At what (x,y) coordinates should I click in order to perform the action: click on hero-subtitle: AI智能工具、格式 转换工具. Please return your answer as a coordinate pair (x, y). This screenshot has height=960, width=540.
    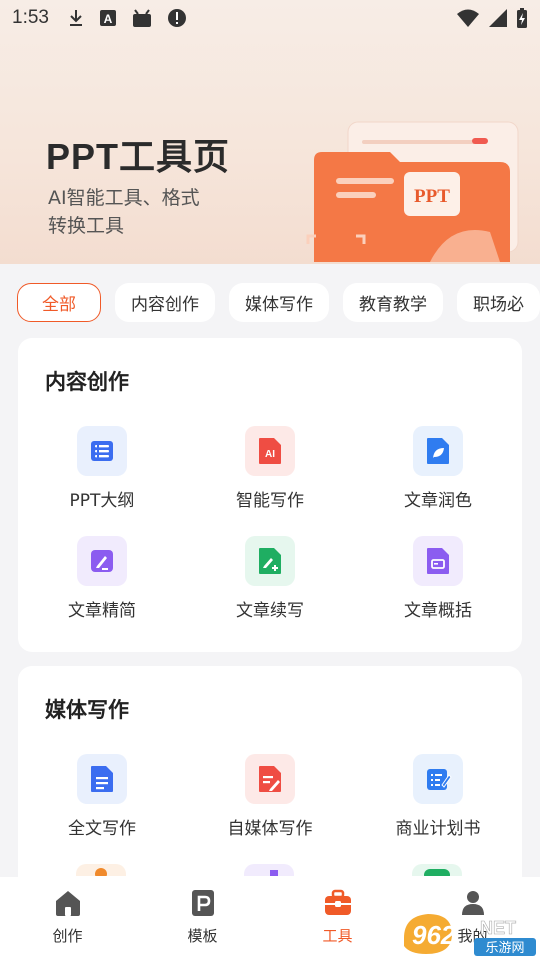
    Looking at the image, I should click on (138, 212).